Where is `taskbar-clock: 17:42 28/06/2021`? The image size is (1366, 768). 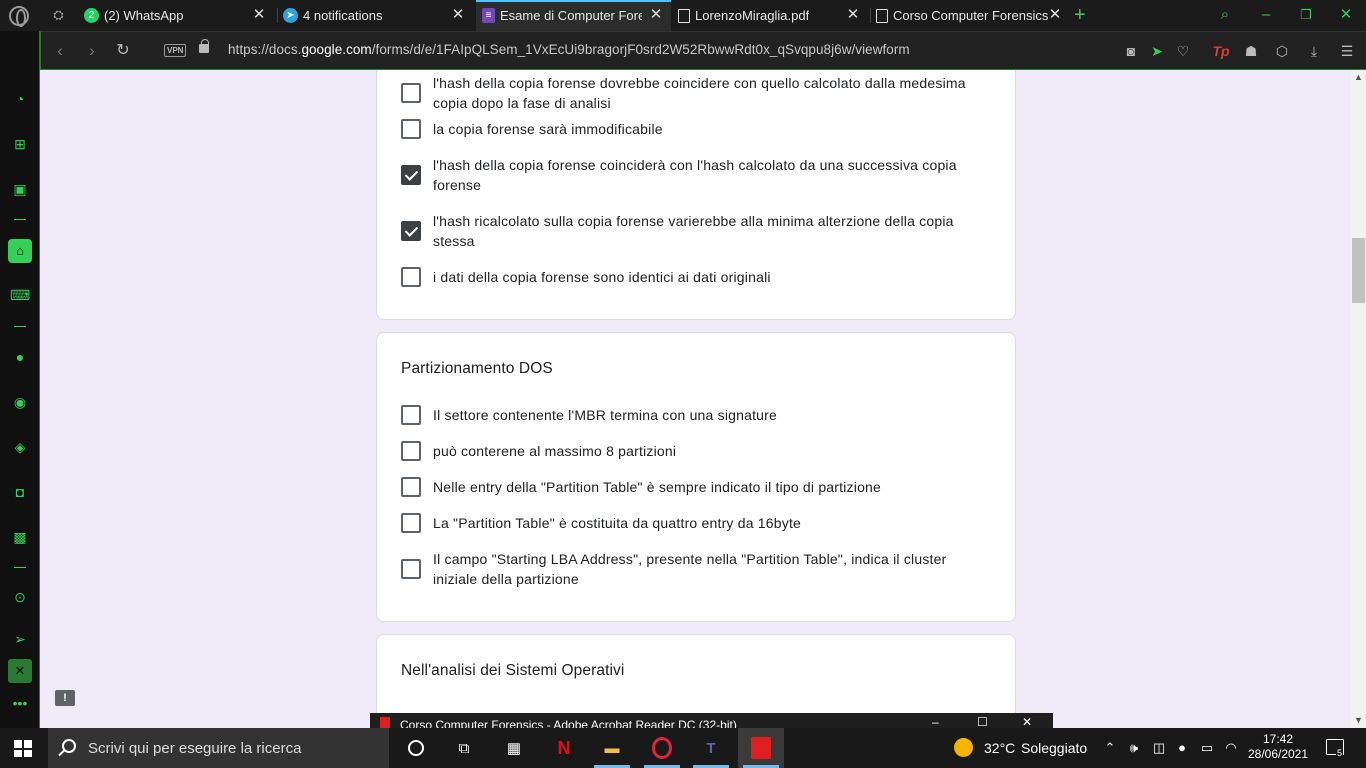 taskbar-clock: 17:42 28/06/2021 is located at coordinates (1278, 747).